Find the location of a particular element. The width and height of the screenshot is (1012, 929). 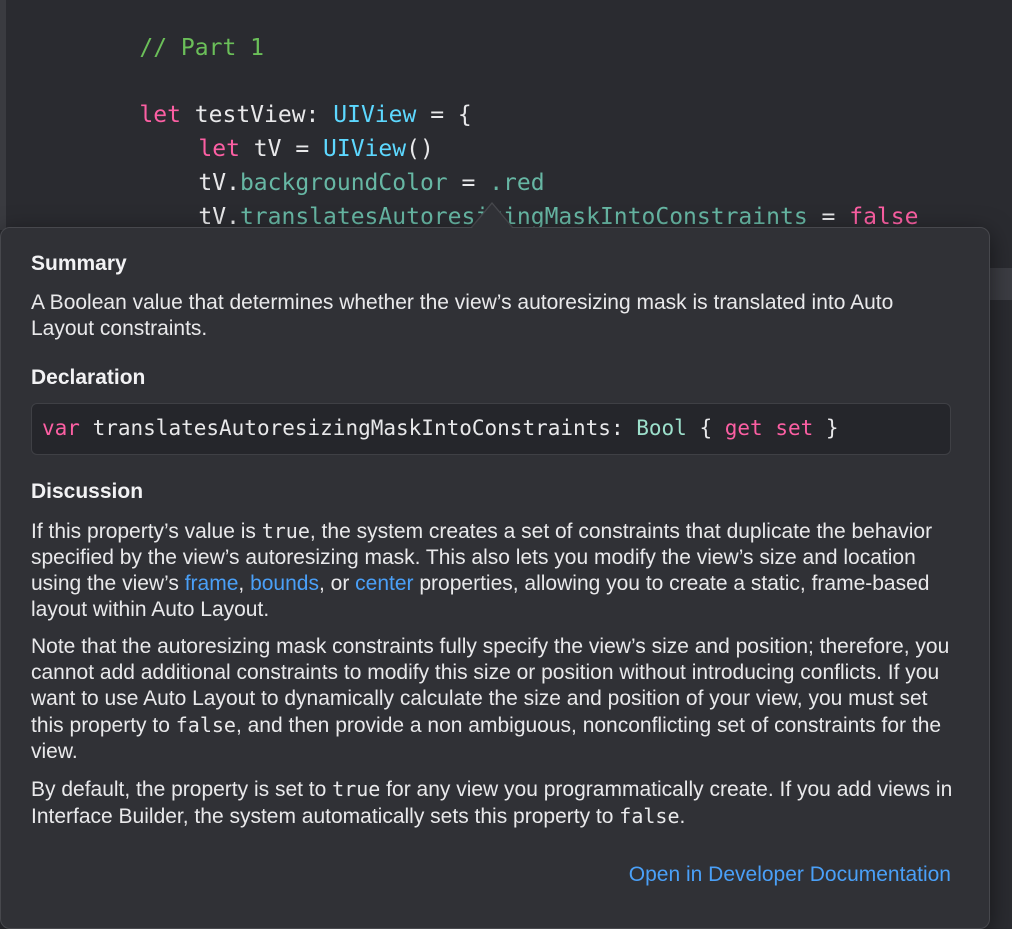

code-comment: // Part 1 is located at coordinates (202, 48).